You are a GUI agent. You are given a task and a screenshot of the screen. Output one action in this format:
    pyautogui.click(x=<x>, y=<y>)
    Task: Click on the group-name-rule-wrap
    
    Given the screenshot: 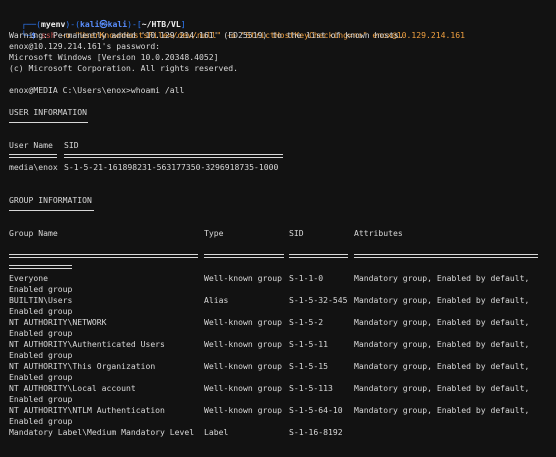 What is the action you would take?
    pyautogui.click(x=40, y=267)
    